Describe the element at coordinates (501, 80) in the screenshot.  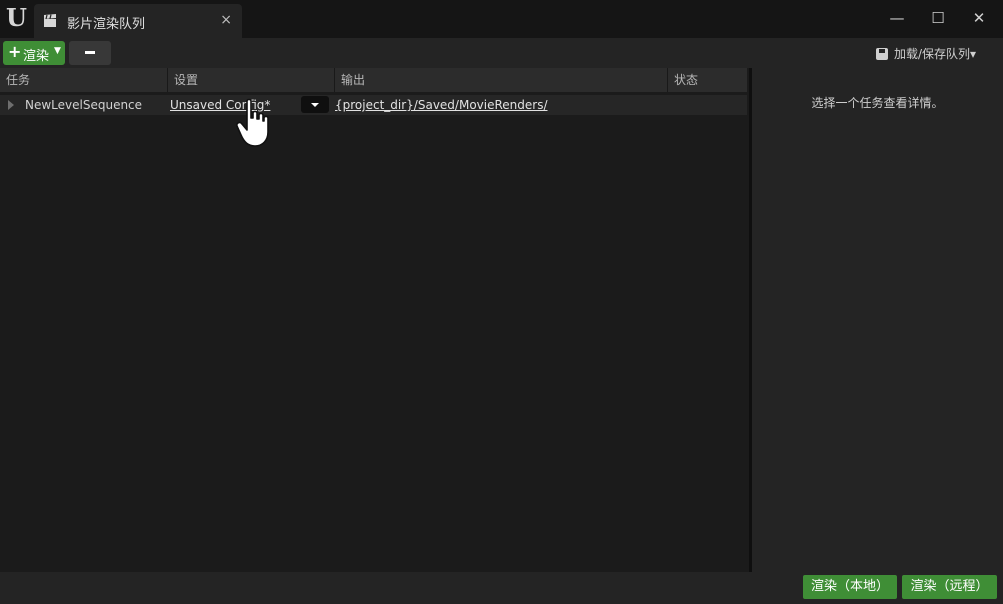
I see `column-header-output: 输出` at that location.